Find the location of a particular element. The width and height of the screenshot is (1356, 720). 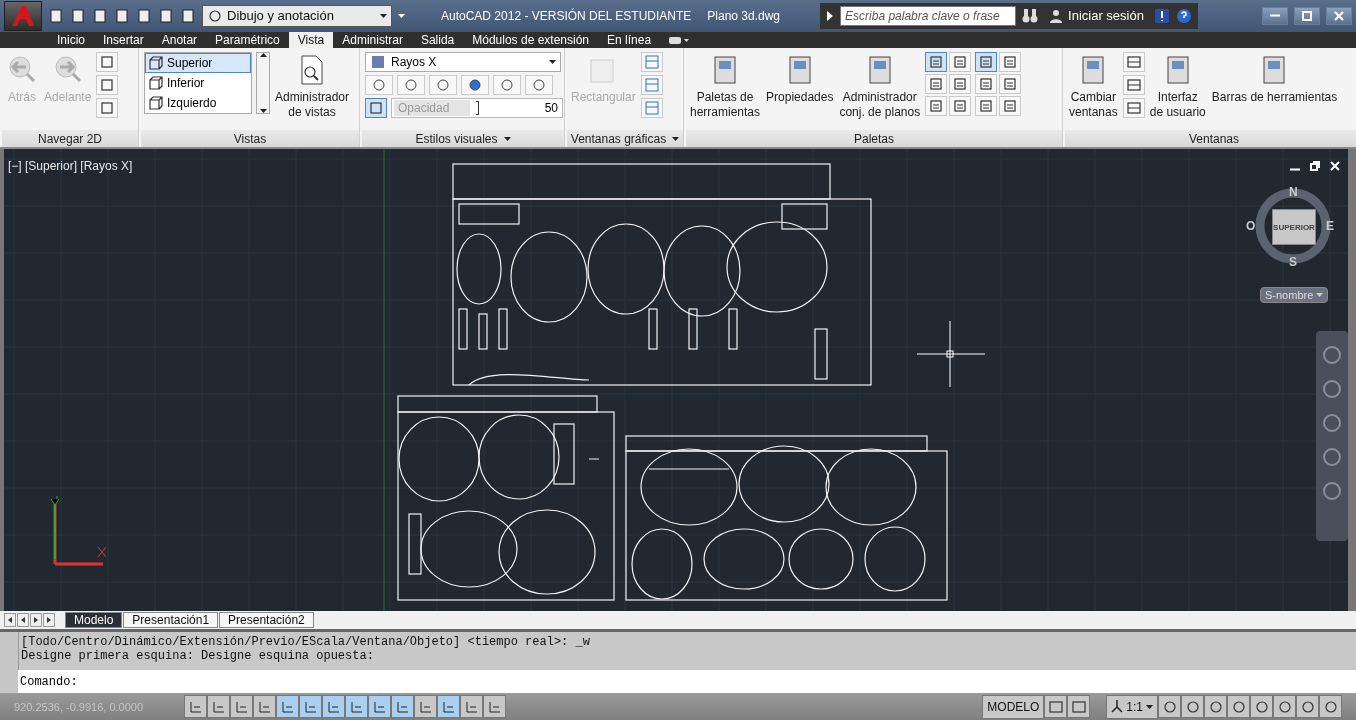

ribbon-tab: Paramétrico is located at coordinates (247, 39).